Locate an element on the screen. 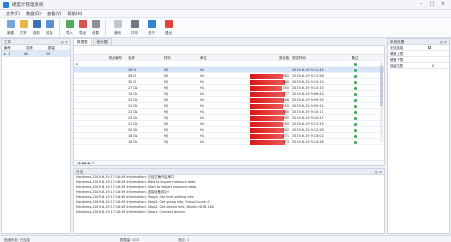 This screenshot has width=451, height=242. cell-remark is located at coordinates (355, 142).